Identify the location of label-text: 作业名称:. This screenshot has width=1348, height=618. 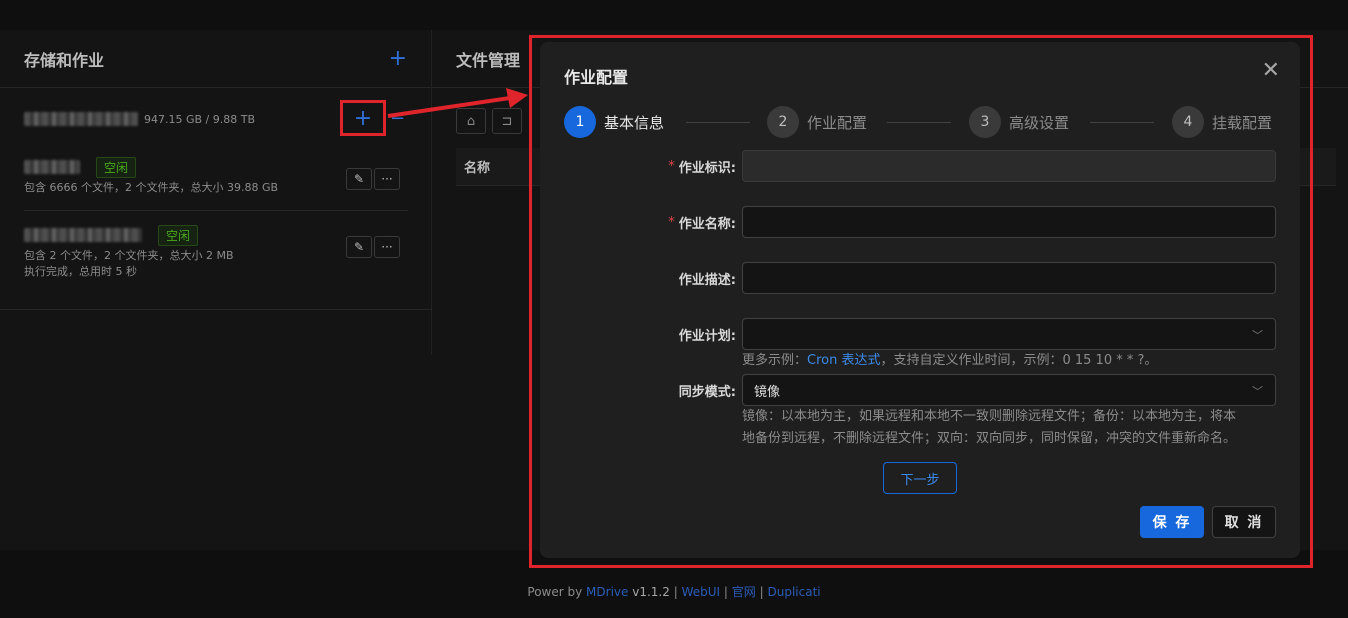
(707, 224).